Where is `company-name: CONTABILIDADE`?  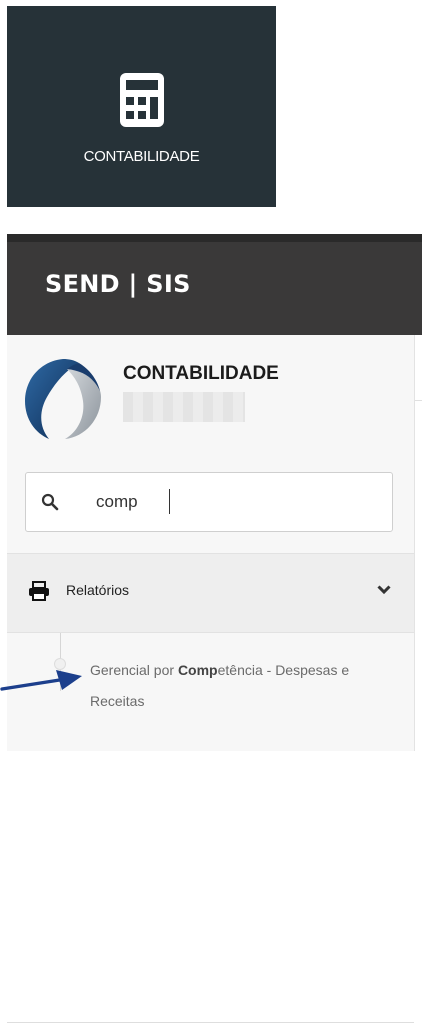 company-name: CONTABILIDADE is located at coordinates (201, 373).